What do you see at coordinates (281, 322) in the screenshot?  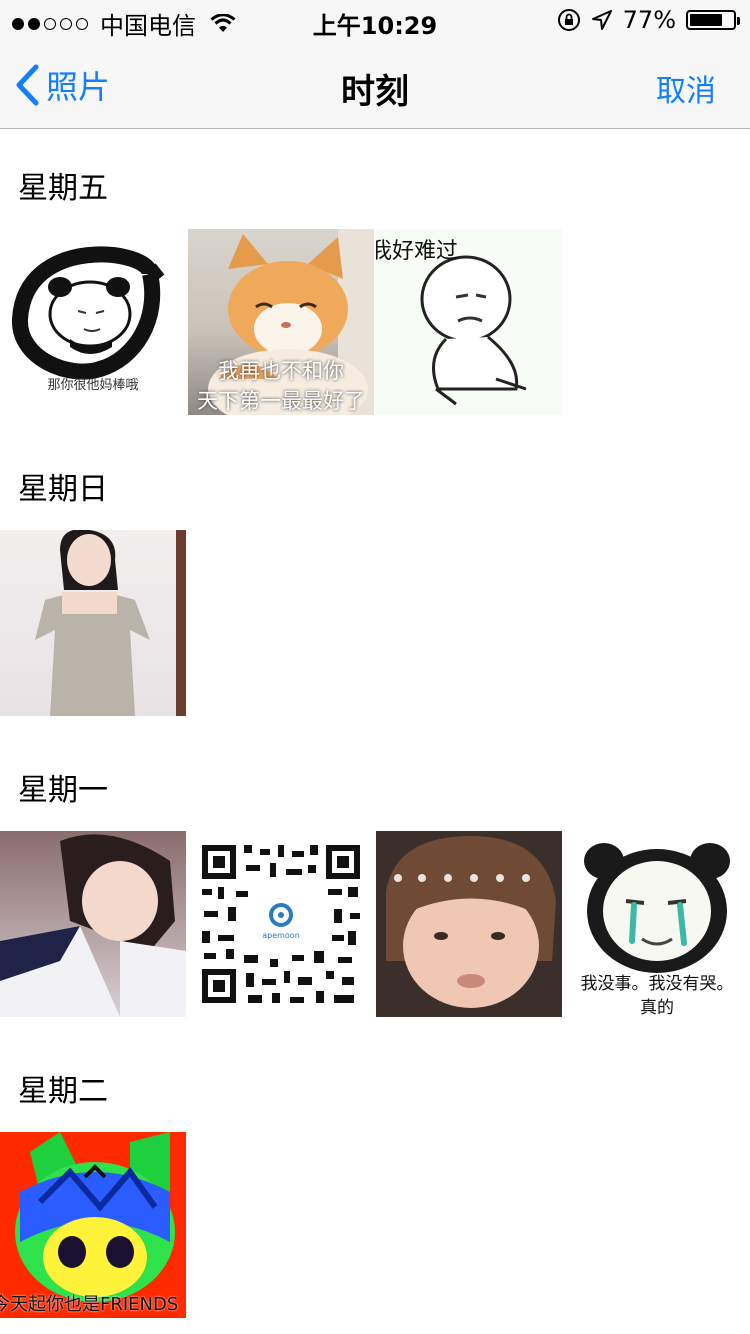 I see `photo-thumbnail: 我再也不和你 天下第一最最好了` at bounding box center [281, 322].